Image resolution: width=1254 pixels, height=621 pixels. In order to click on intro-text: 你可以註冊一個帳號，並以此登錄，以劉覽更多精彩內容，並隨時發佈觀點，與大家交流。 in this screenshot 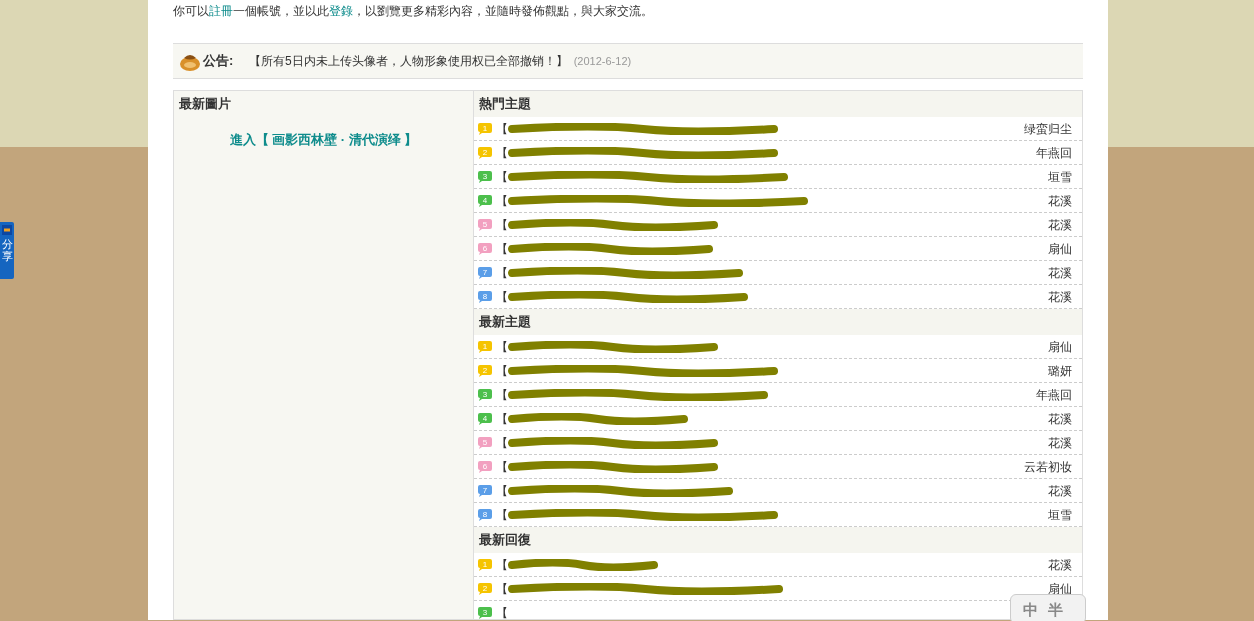, I will do `click(413, 11)`.